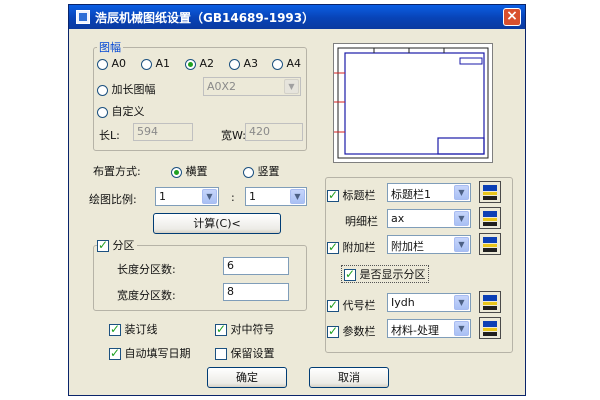 This screenshot has height=400, width=600. Describe the element at coordinates (205, 18) in the screenshot. I see `window-title: 浩辰机械图纸设置（GB14689-1993）` at that location.